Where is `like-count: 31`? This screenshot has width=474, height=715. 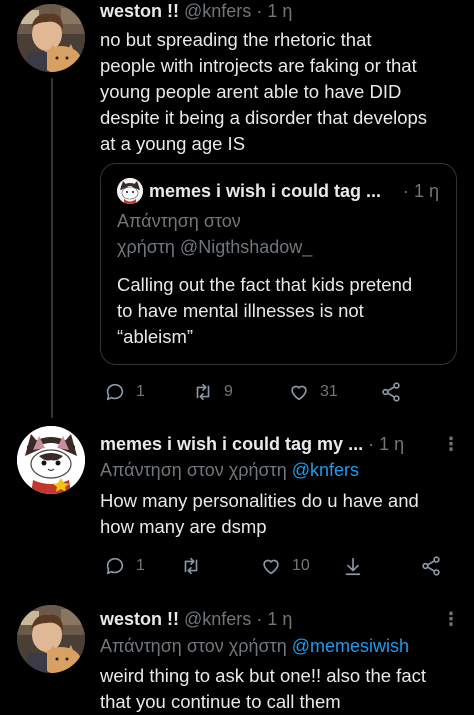 like-count: 31 is located at coordinates (329, 391).